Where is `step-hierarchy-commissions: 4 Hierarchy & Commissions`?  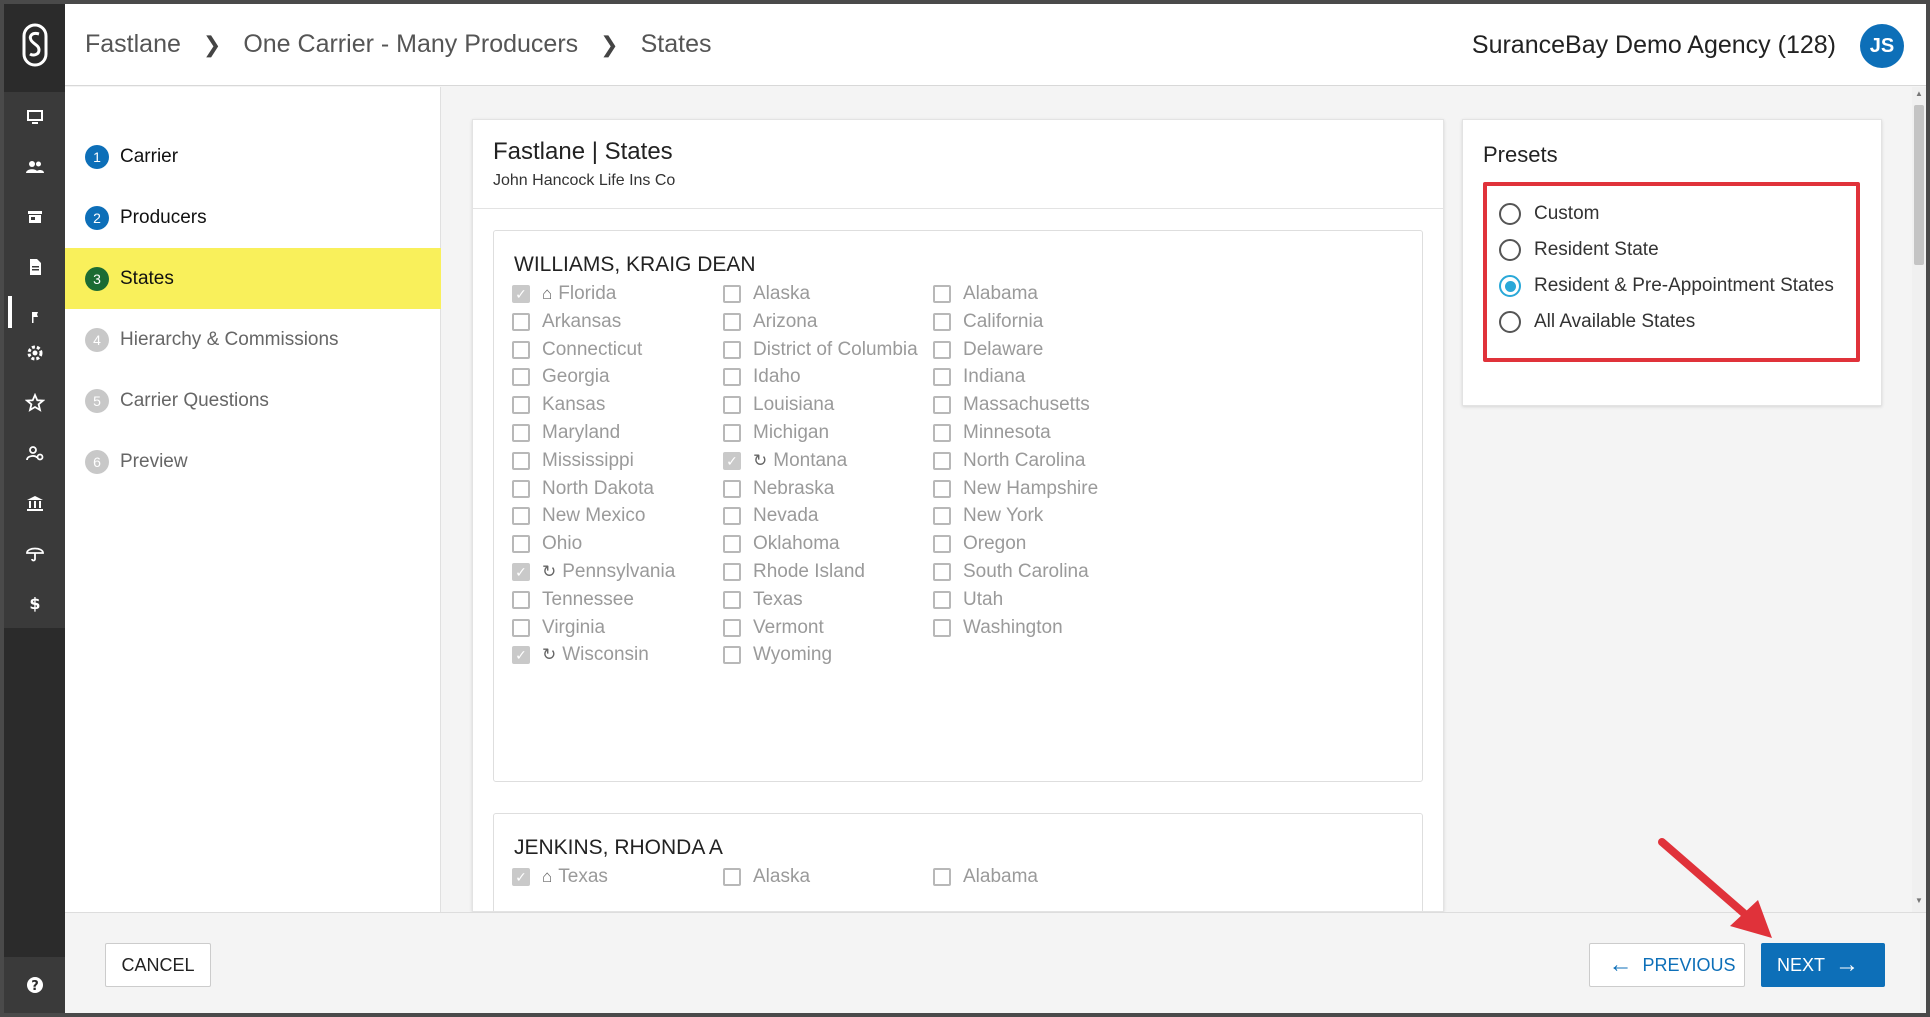 step-hierarchy-commissions: 4 Hierarchy & Commissions is located at coordinates (253, 339).